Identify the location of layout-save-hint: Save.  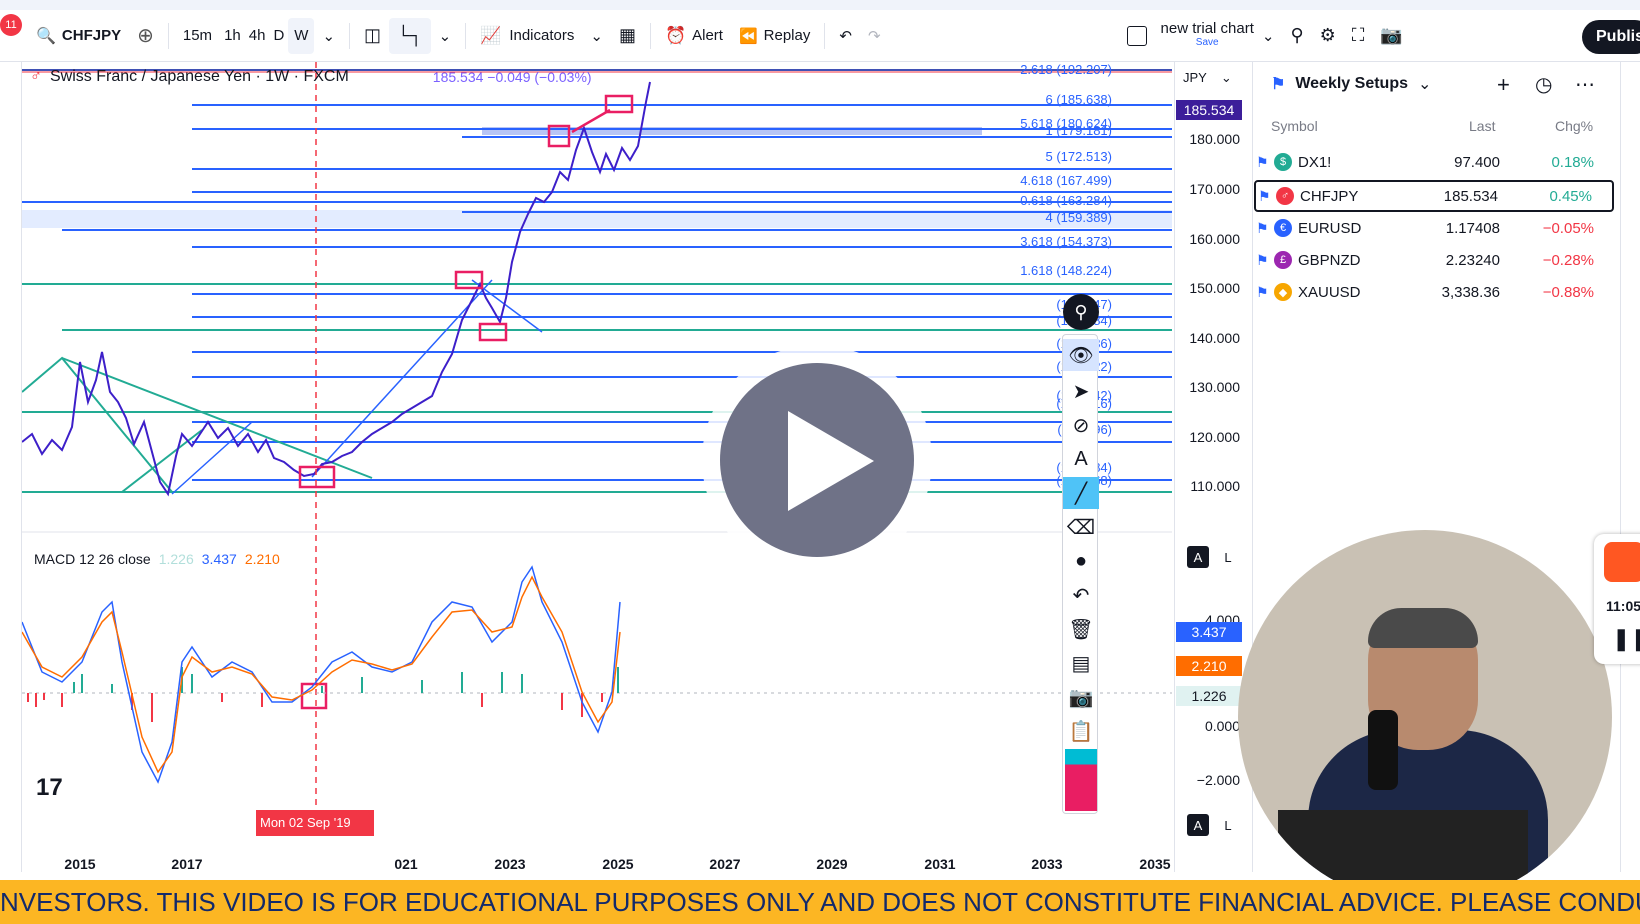
(1207, 42).